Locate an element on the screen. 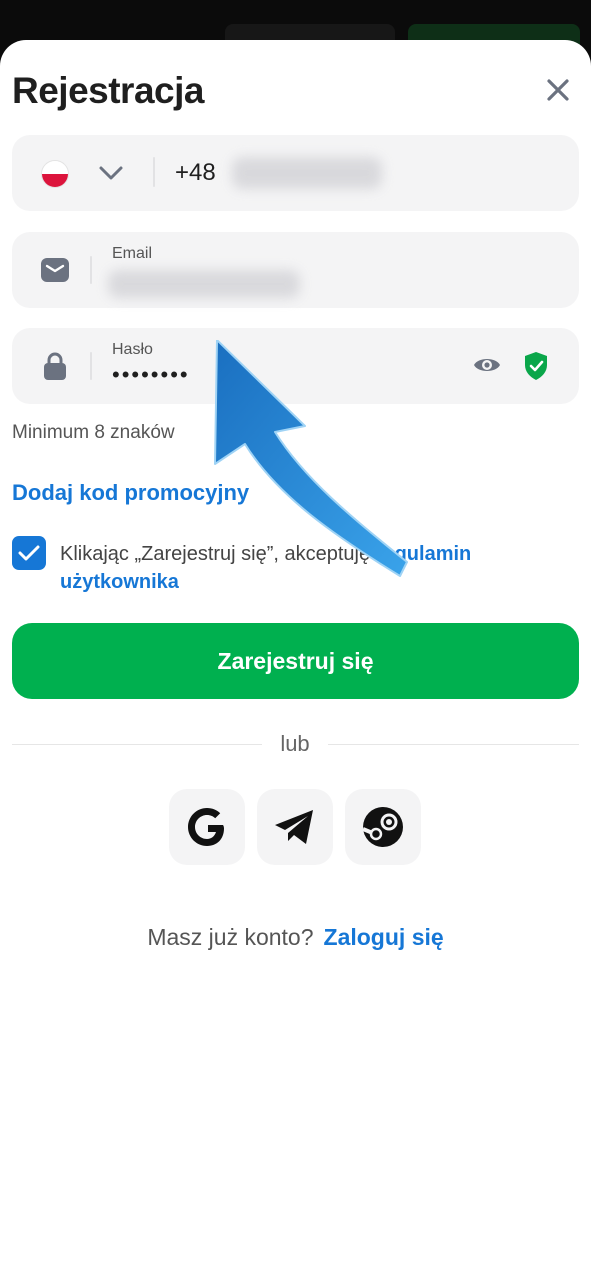  password-field: Hasło •••••••• is located at coordinates (295, 366).